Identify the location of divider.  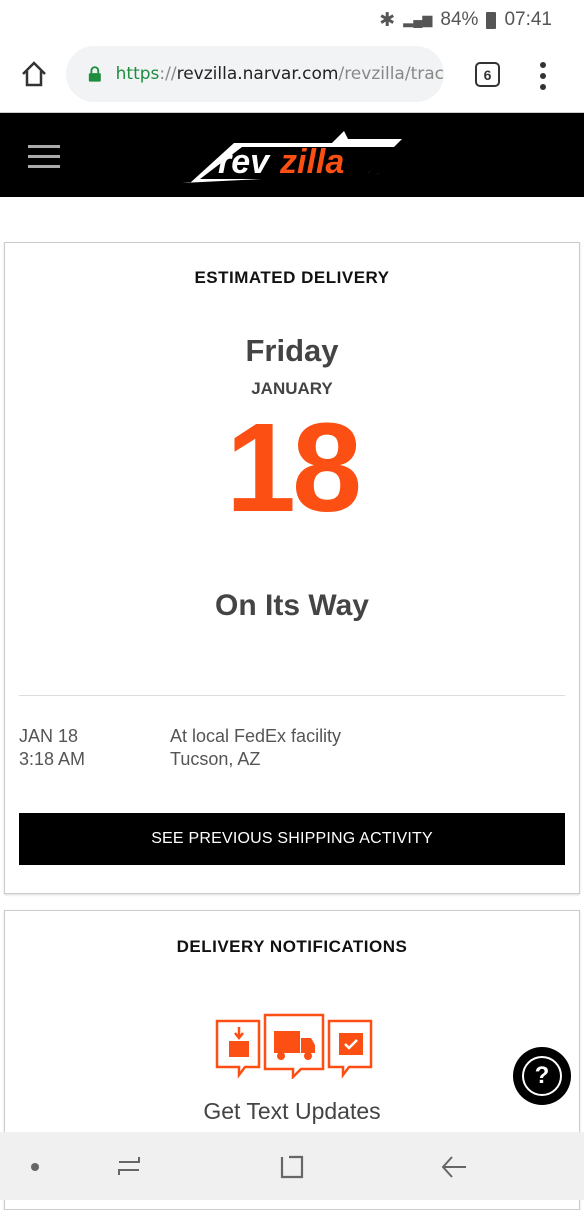
(292, 695).